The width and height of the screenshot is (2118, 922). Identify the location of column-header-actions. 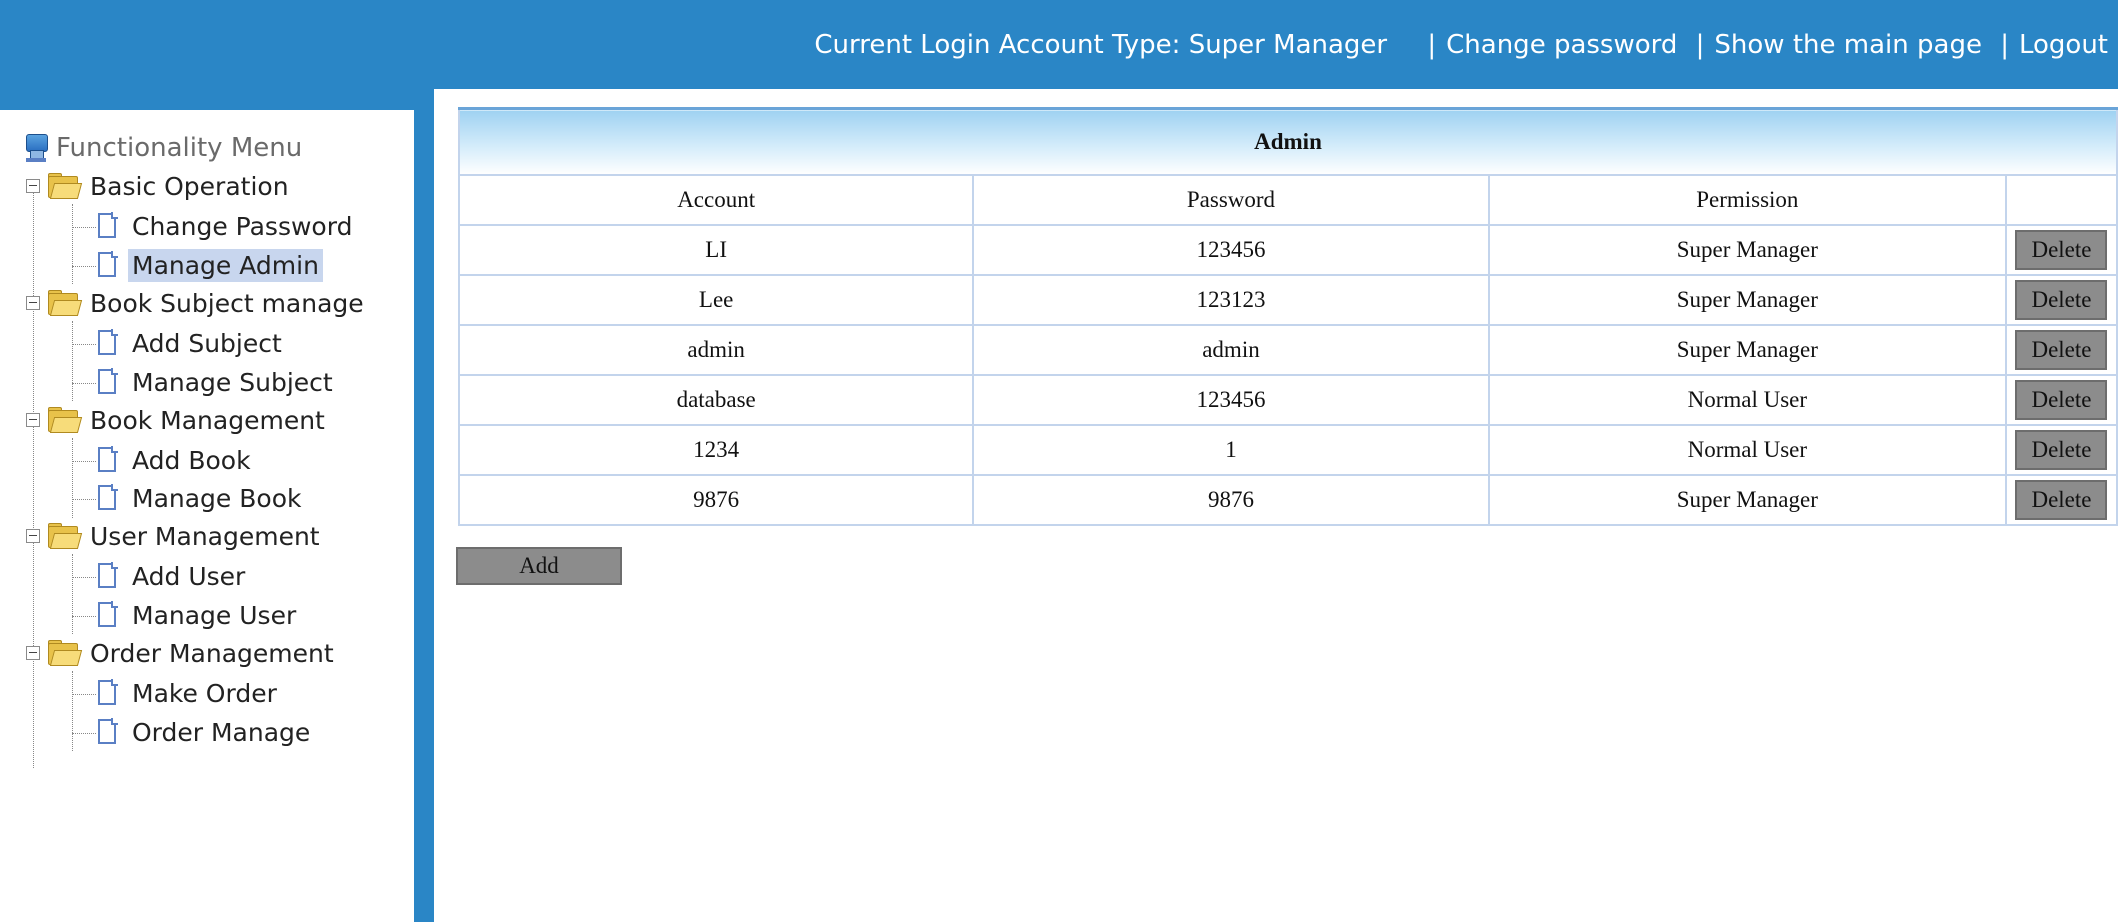
(2061, 200).